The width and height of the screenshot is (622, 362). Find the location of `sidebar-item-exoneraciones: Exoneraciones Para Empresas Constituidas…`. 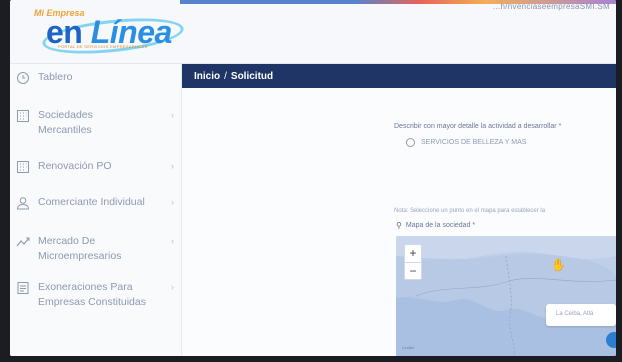

sidebar-item-exoneraciones: Exoneraciones Para Empresas Constituidas… is located at coordinates (96, 295).